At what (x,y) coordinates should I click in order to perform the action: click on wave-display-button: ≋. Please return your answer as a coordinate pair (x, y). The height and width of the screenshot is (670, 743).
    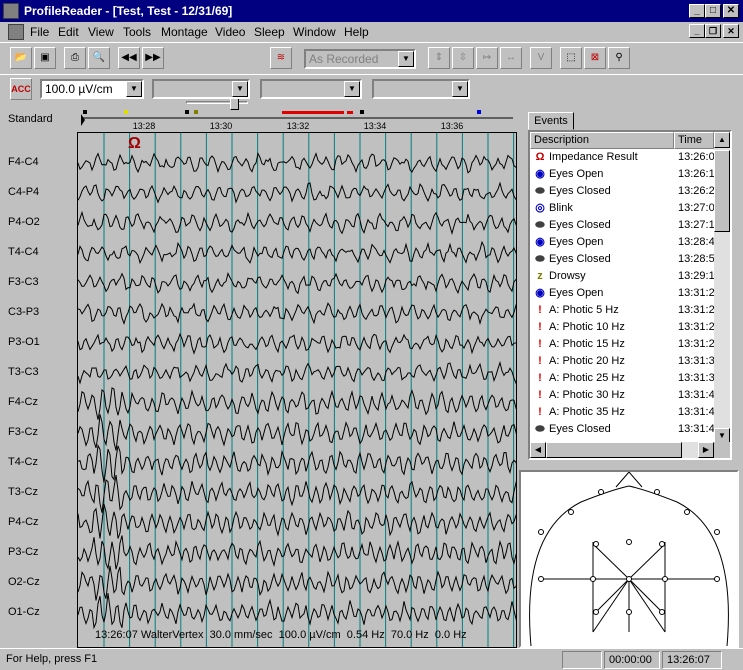
    Looking at the image, I should click on (281, 58).